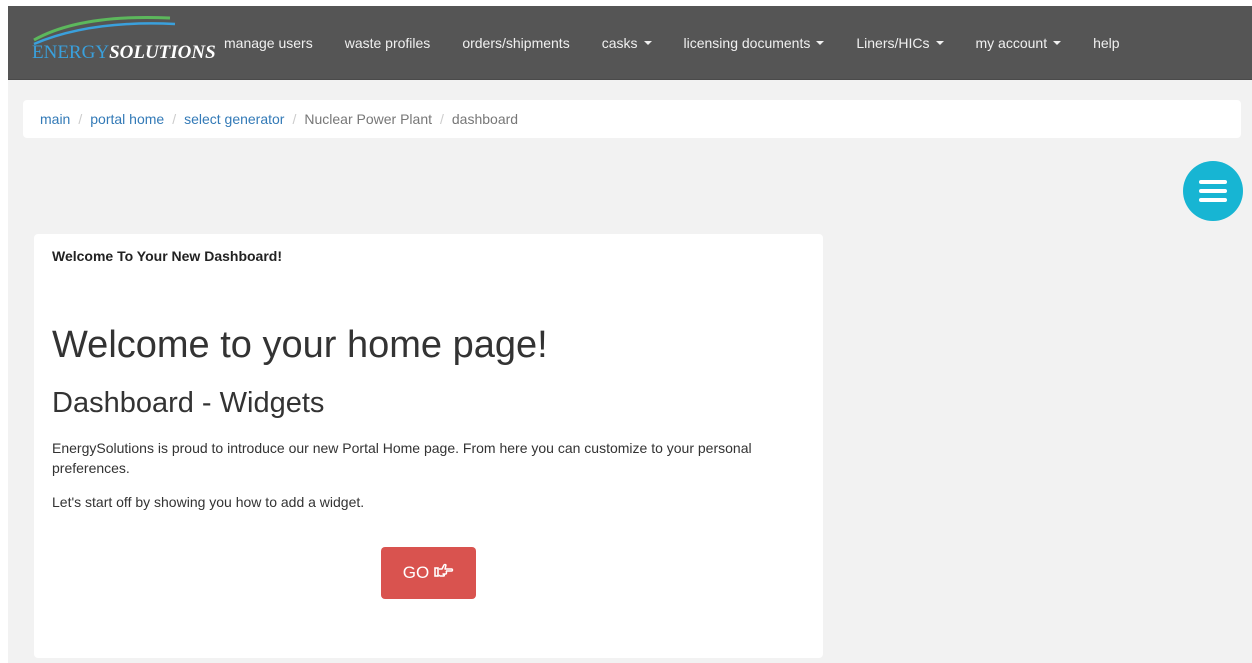 Image resolution: width=1252 pixels, height=663 pixels. What do you see at coordinates (1213, 182) in the screenshot?
I see `hamburger-icon` at bounding box center [1213, 182].